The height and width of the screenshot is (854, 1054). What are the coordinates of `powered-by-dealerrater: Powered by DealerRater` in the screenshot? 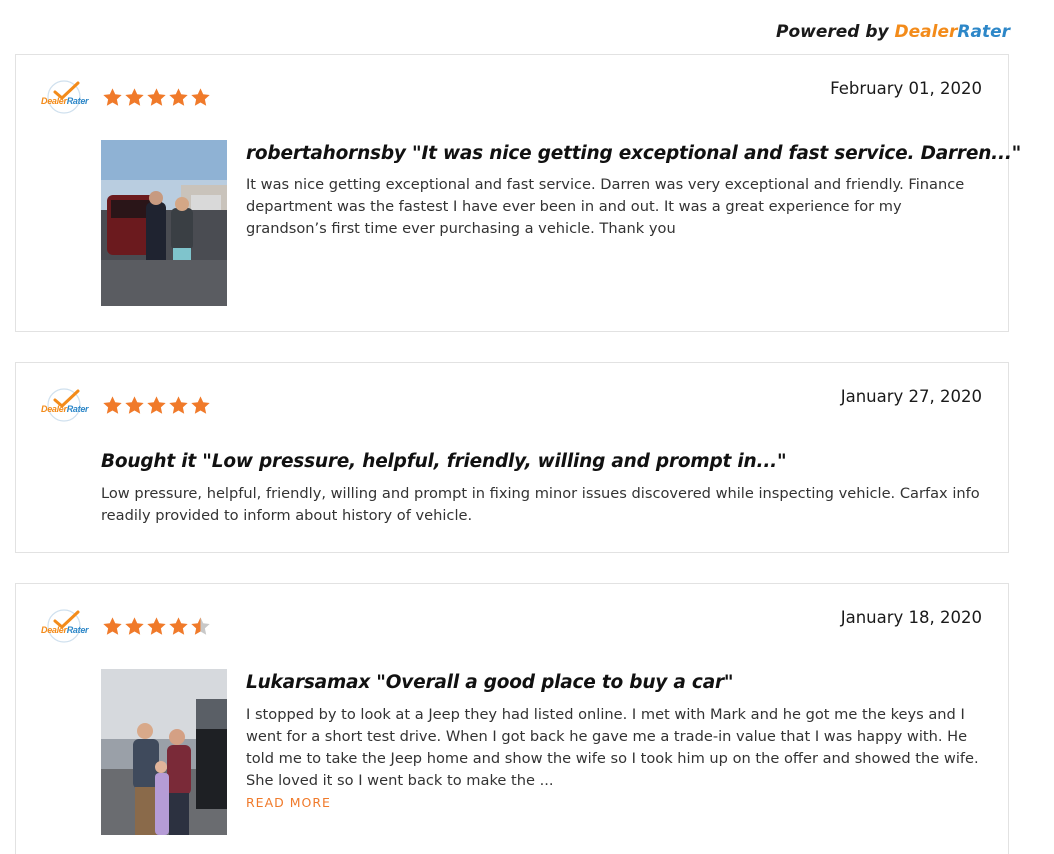 It's located at (893, 32).